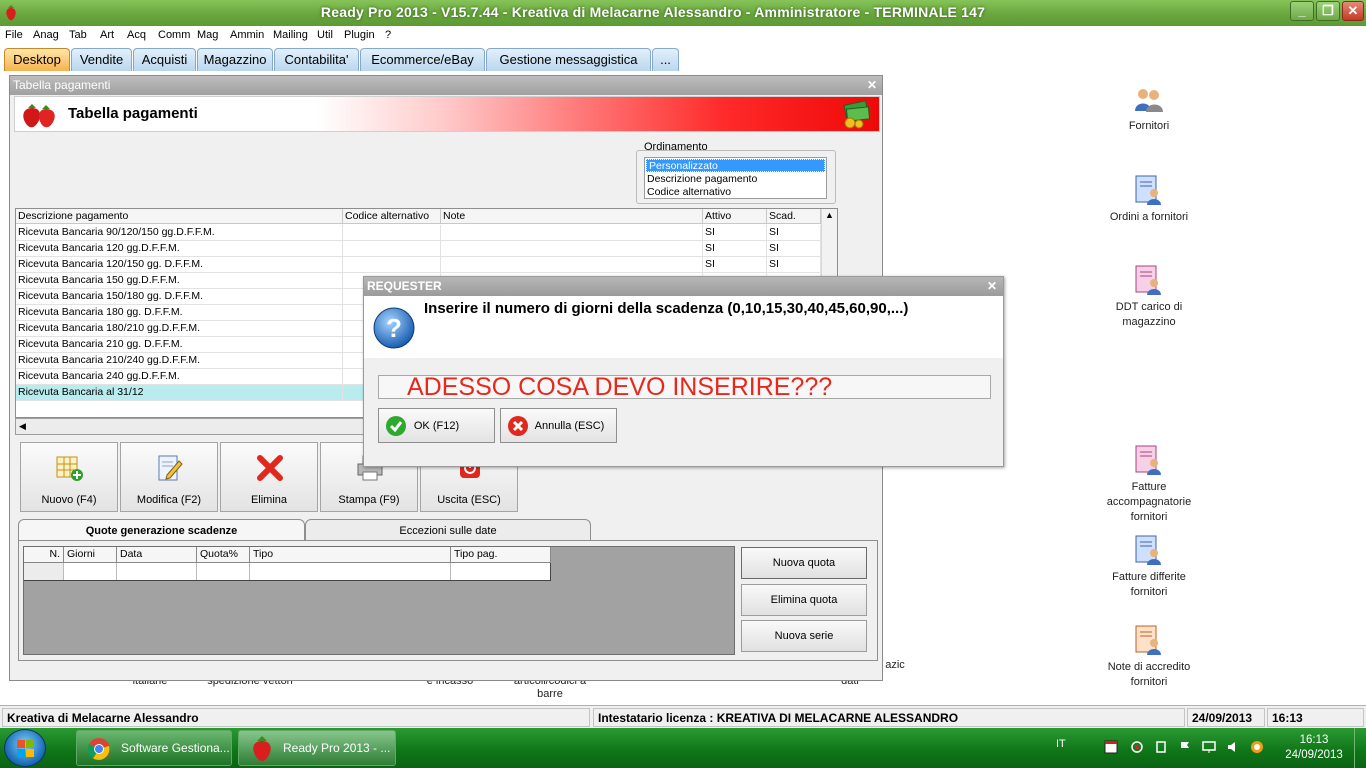 The image size is (1366, 768). Describe the element at coordinates (101, 59) in the screenshot. I see `tab-vendite: Vendite` at that location.